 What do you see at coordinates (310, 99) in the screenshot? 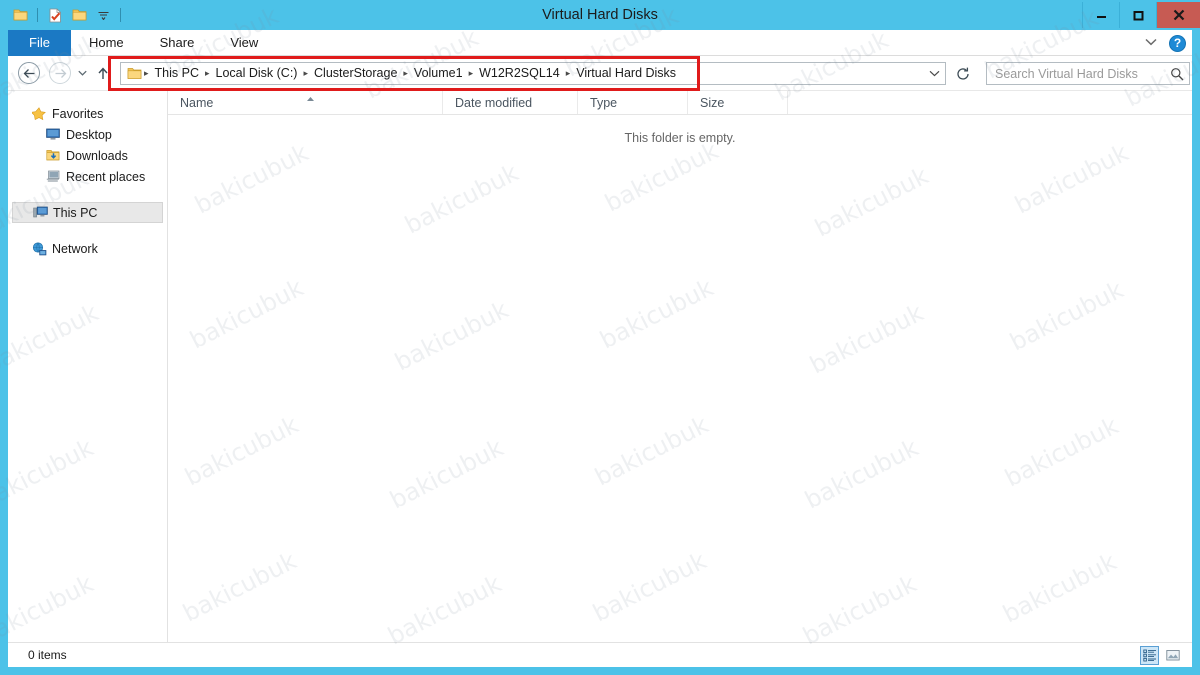
I see `sort-ascending-icon` at bounding box center [310, 99].